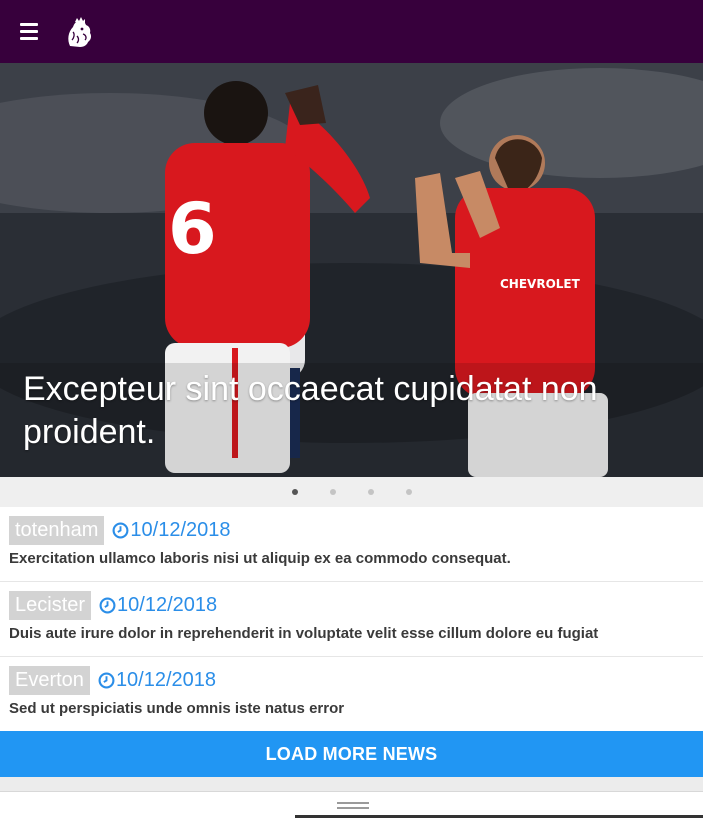  What do you see at coordinates (49, 680) in the screenshot?
I see `news-tag: Everton` at bounding box center [49, 680].